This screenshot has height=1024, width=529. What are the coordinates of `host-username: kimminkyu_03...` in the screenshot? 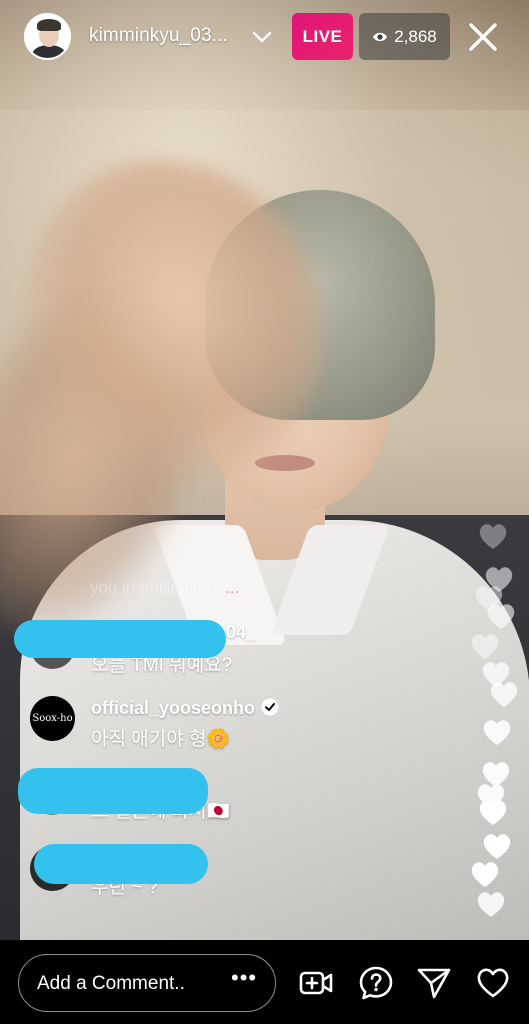 It's located at (158, 36).